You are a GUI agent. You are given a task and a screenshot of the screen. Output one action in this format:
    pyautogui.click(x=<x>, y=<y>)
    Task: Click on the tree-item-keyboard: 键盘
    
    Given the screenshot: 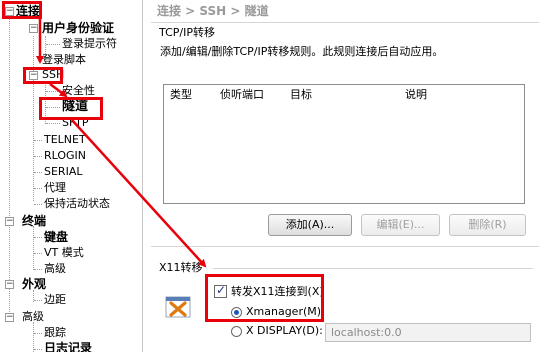 What is the action you would take?
    pyautogui.click(x=56, y=237)
    